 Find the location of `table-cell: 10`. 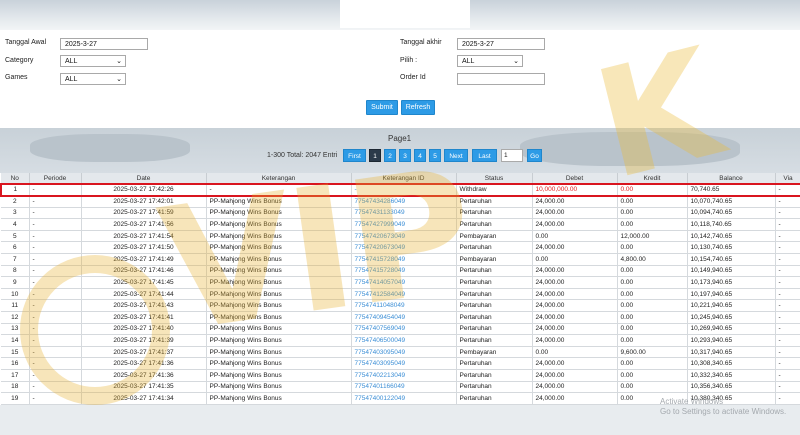

table-cell: 10 is located at coordinates (15, 294).